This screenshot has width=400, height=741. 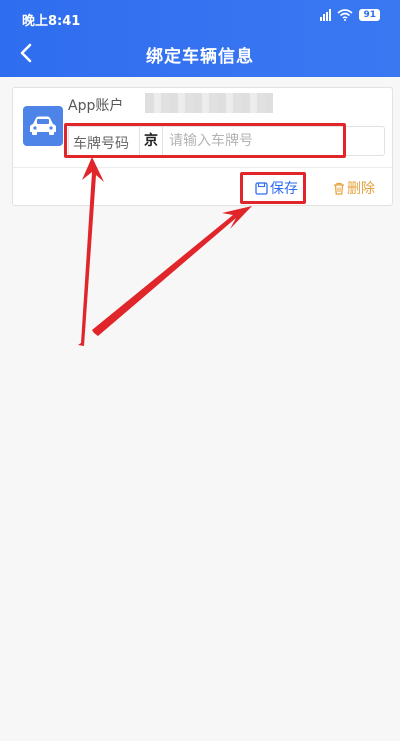 I want to click on app-header: 晚上8:41 91 绑定车辆信息, so click(x=200, y=38).